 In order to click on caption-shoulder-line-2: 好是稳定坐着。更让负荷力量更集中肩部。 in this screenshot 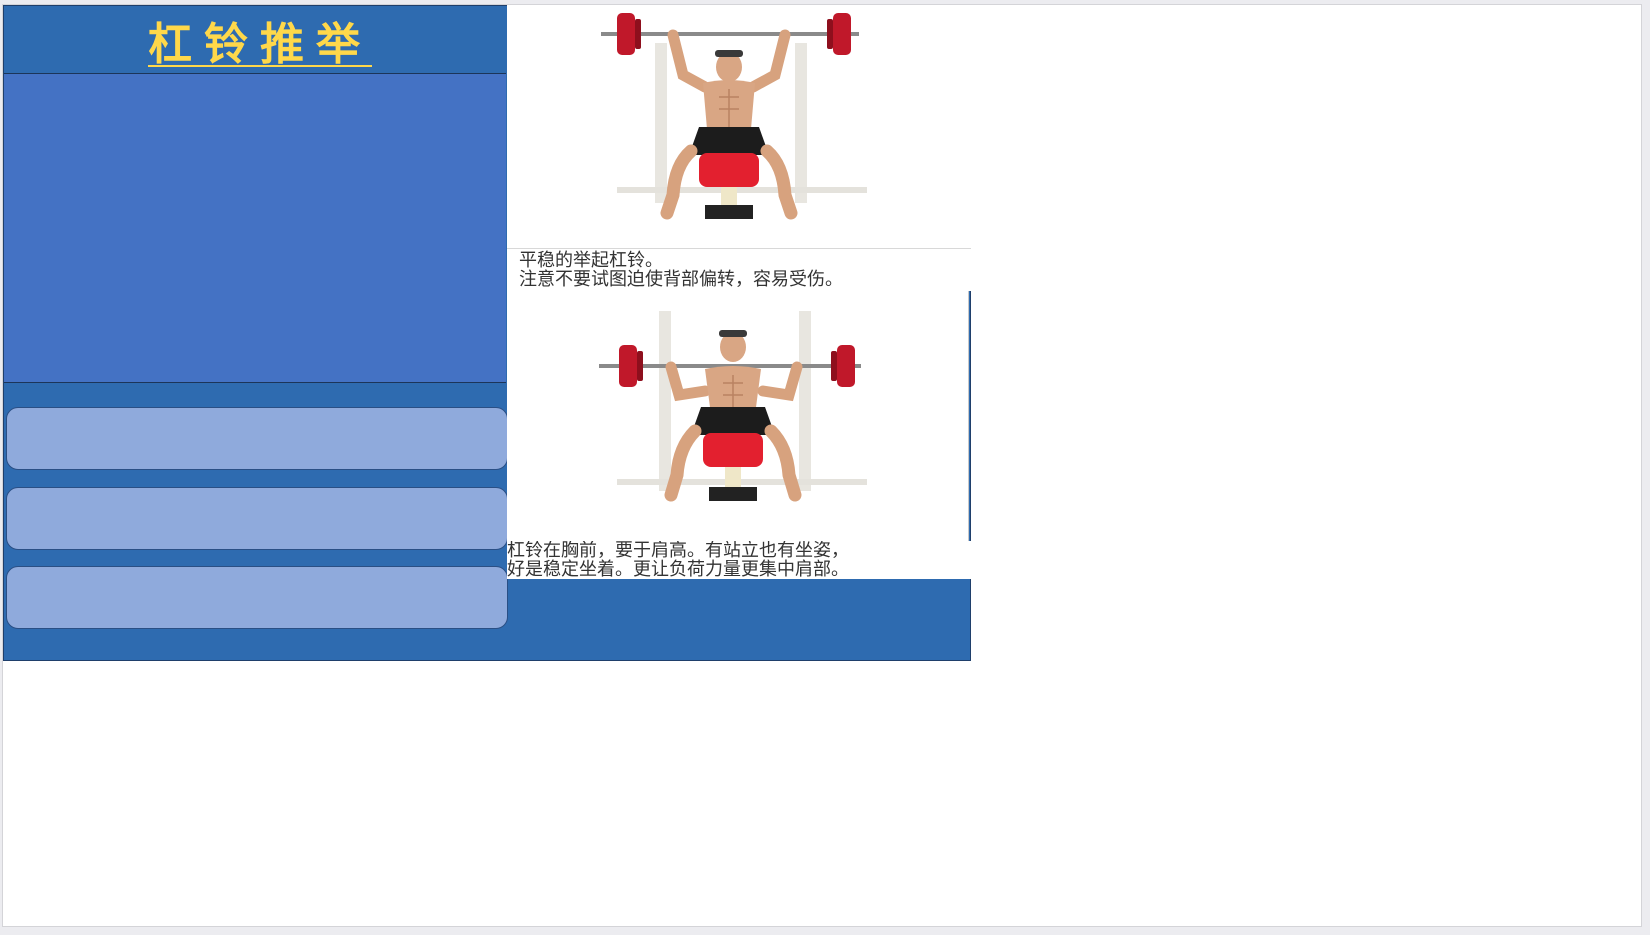, I will do `click(678, 569)`.